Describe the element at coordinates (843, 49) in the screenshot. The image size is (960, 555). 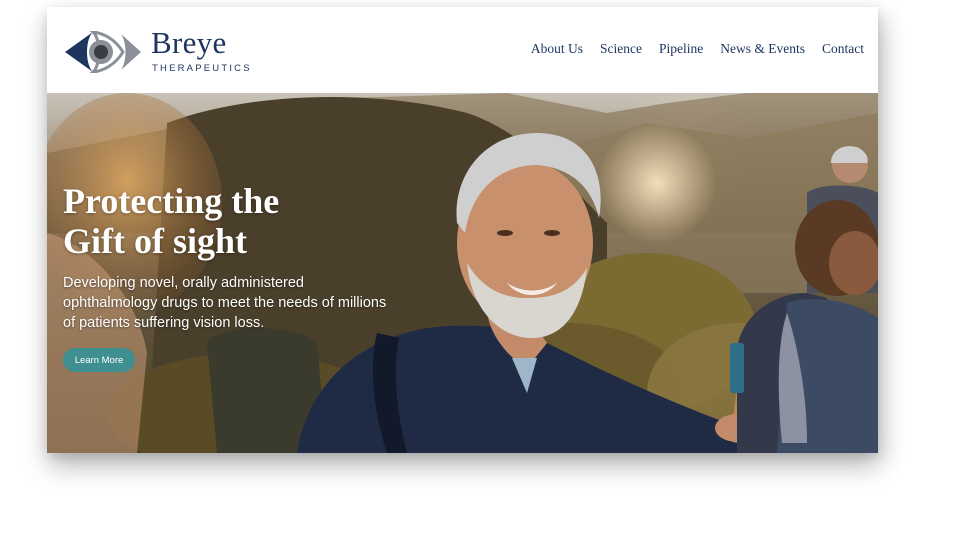
I see `nav-item-contact: Contact` at that location.